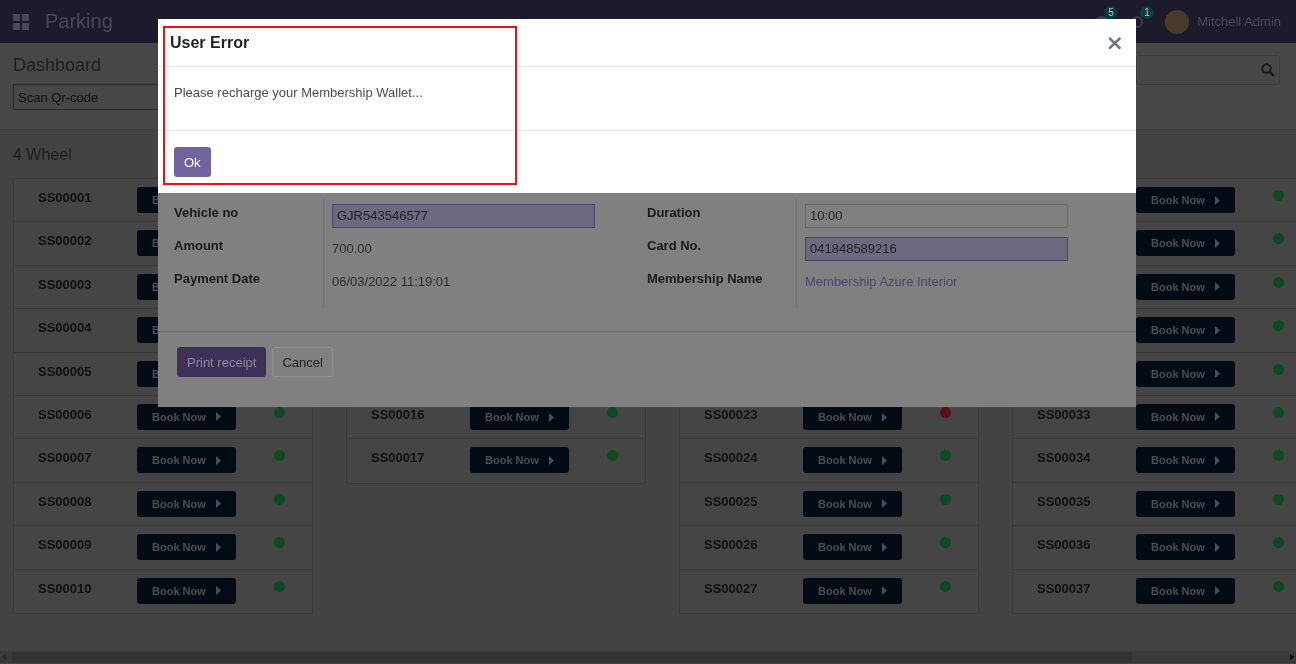 The height and width of the screenshot is (664, 1296). Describe the element at coordinates (722, 215) in the screenshot. I see `field-label: Duration` at that location.